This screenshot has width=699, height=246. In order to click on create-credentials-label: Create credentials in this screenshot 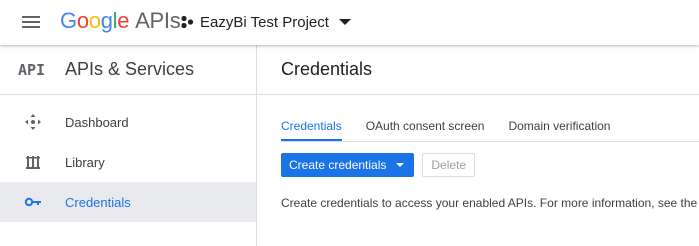, I will do `click(338, 165)`.